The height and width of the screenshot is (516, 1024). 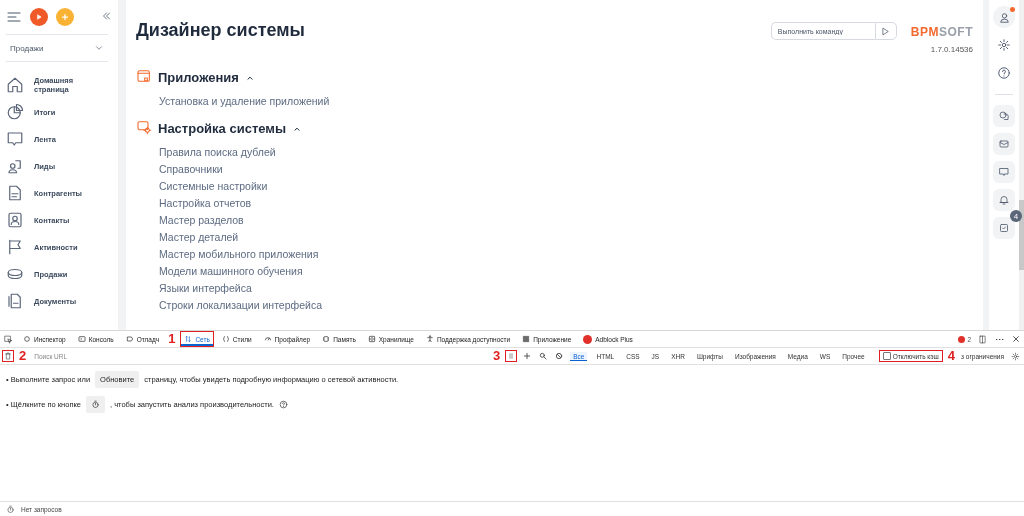 What do you see at coordinates (15, 220) in the screenshot?
I see `contact-card-icon` at bounding box center [15, 220].